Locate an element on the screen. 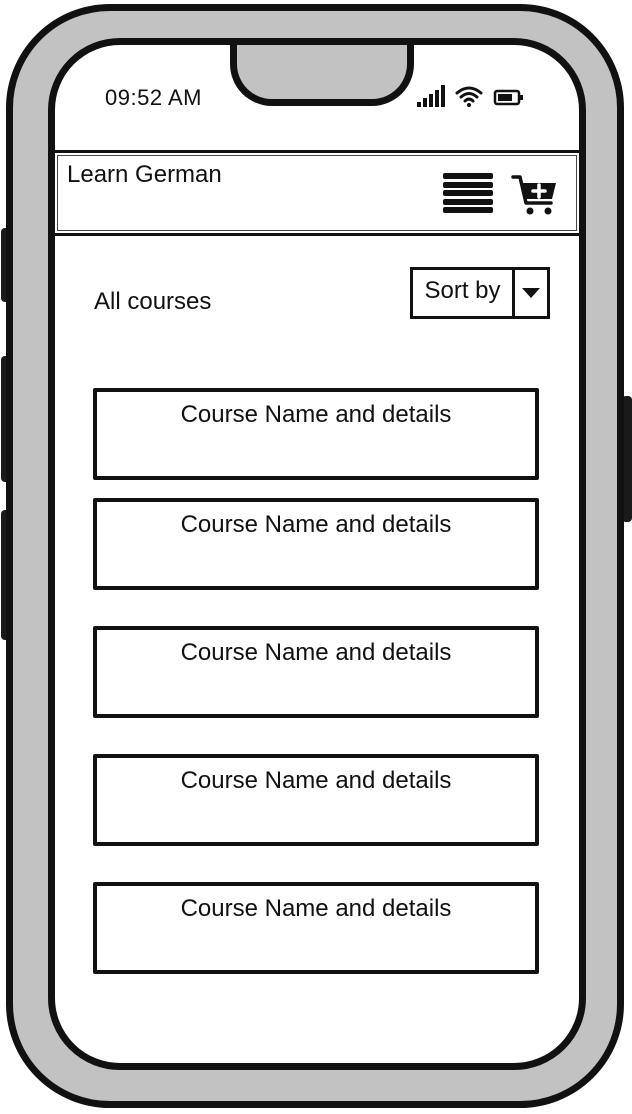 This screenshot has width=632, height=1114. add-to-cart-icon is located at coordinates (535, 195).